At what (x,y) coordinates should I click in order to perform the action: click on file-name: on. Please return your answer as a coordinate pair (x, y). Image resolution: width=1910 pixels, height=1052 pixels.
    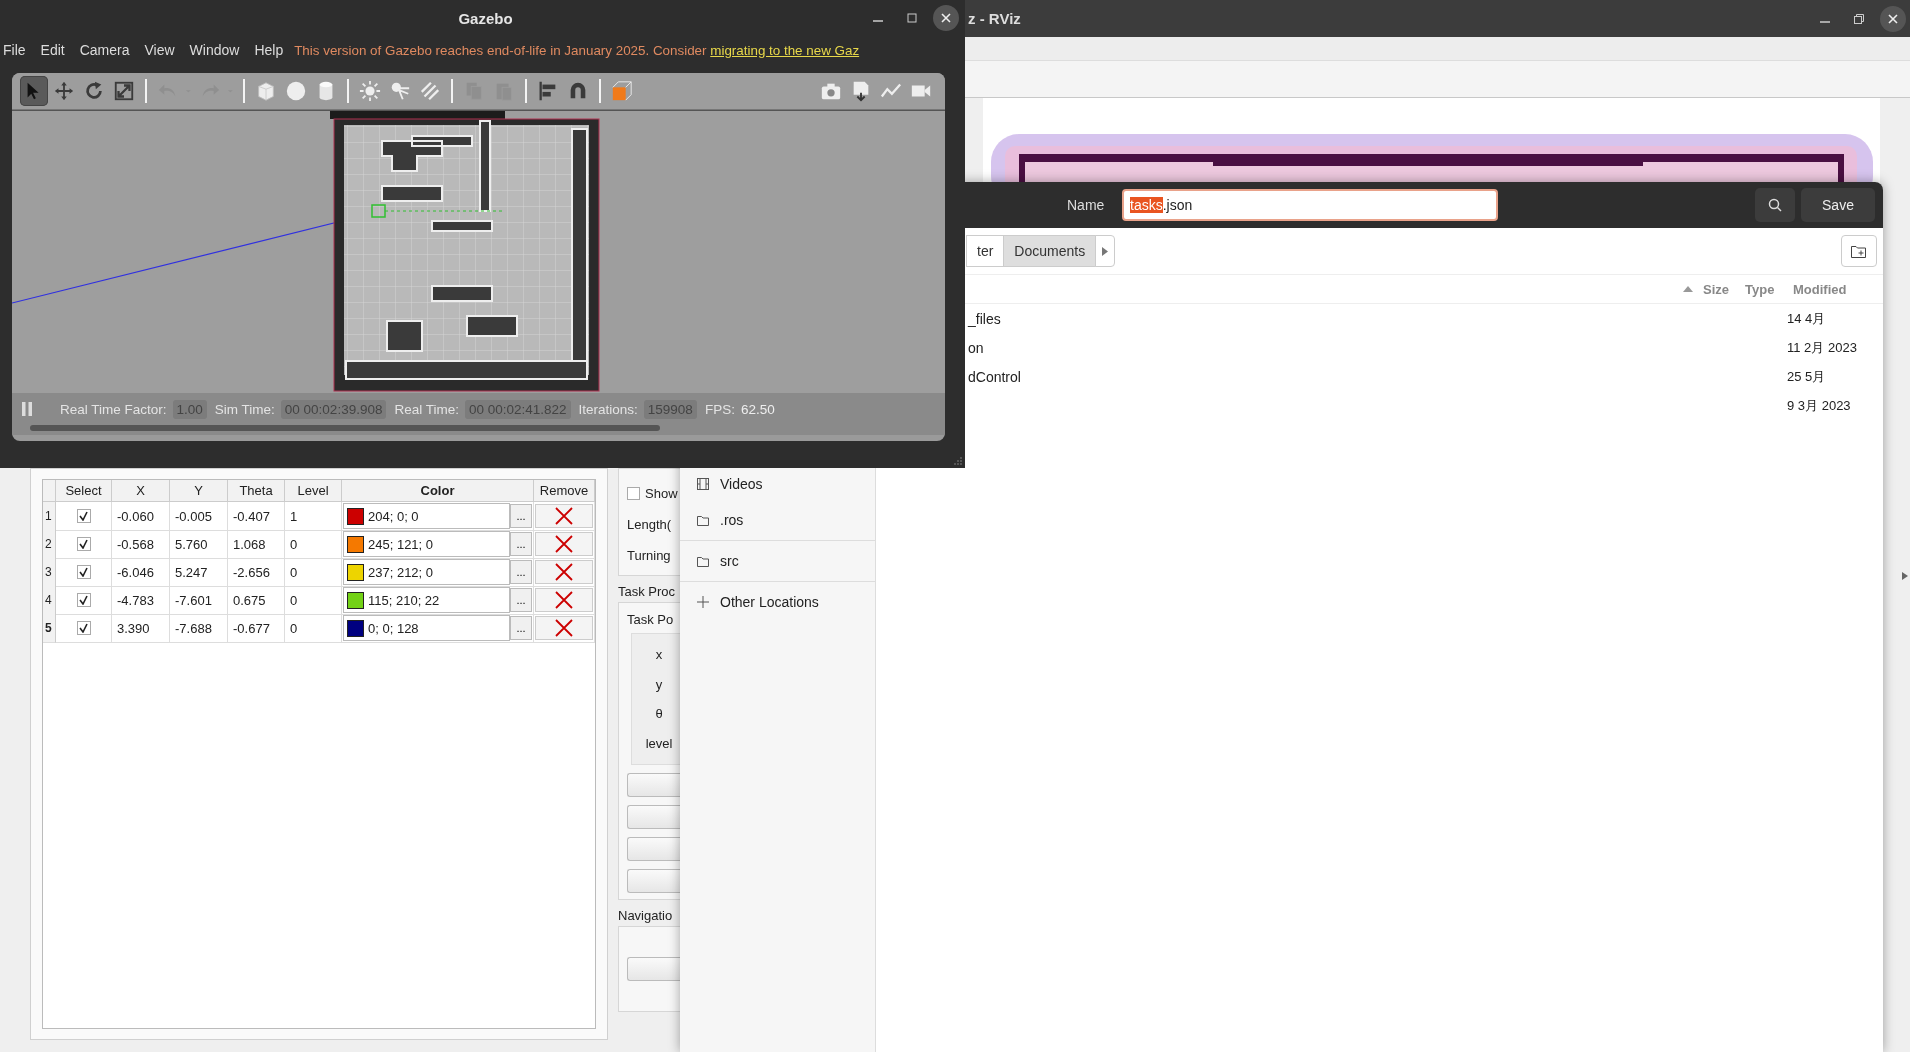
    Looking at the image, I should click on (976, 347).